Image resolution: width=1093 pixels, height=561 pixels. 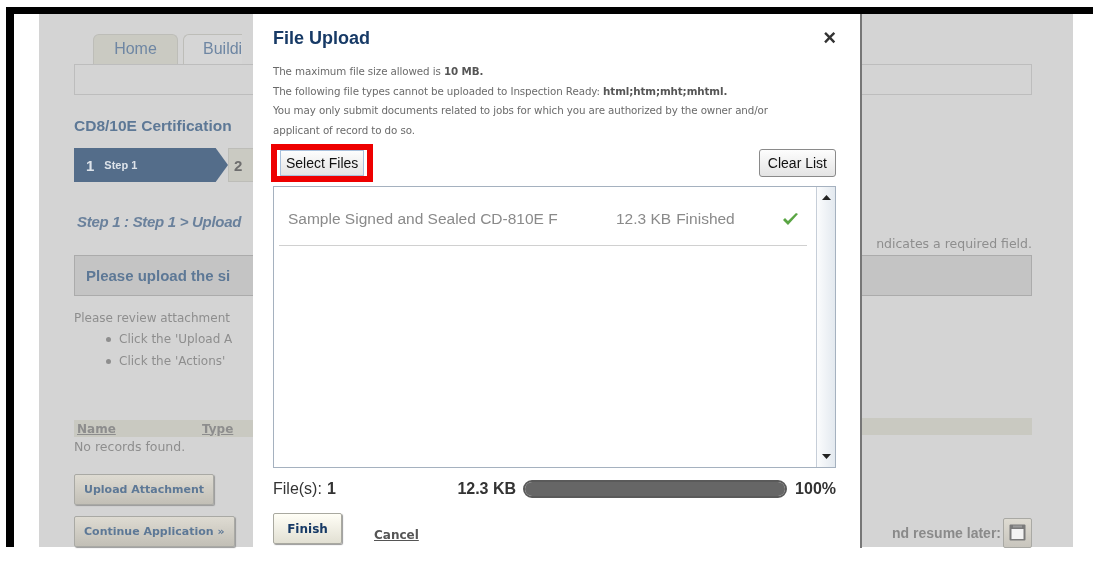 I want to click on select-files-button: Select Files, so click(x=322, y=163).